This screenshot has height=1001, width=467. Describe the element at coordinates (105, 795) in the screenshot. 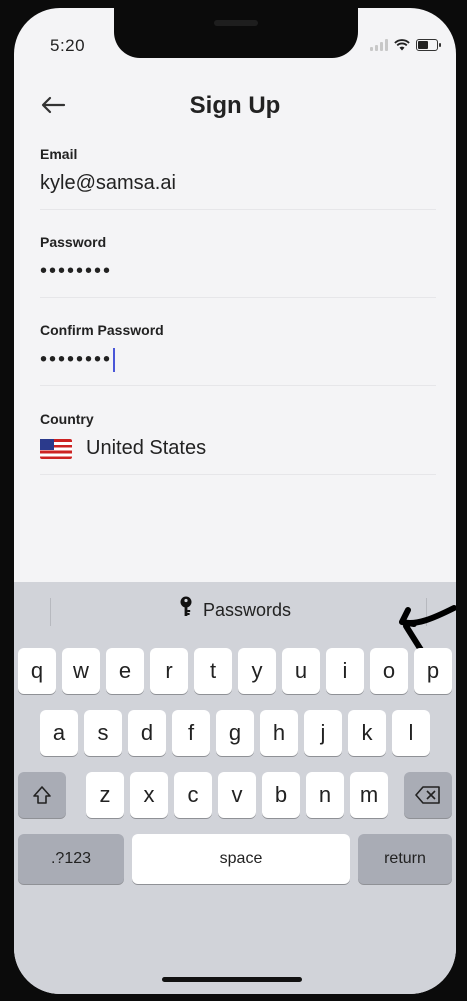

I see `key-z: z` at that location.